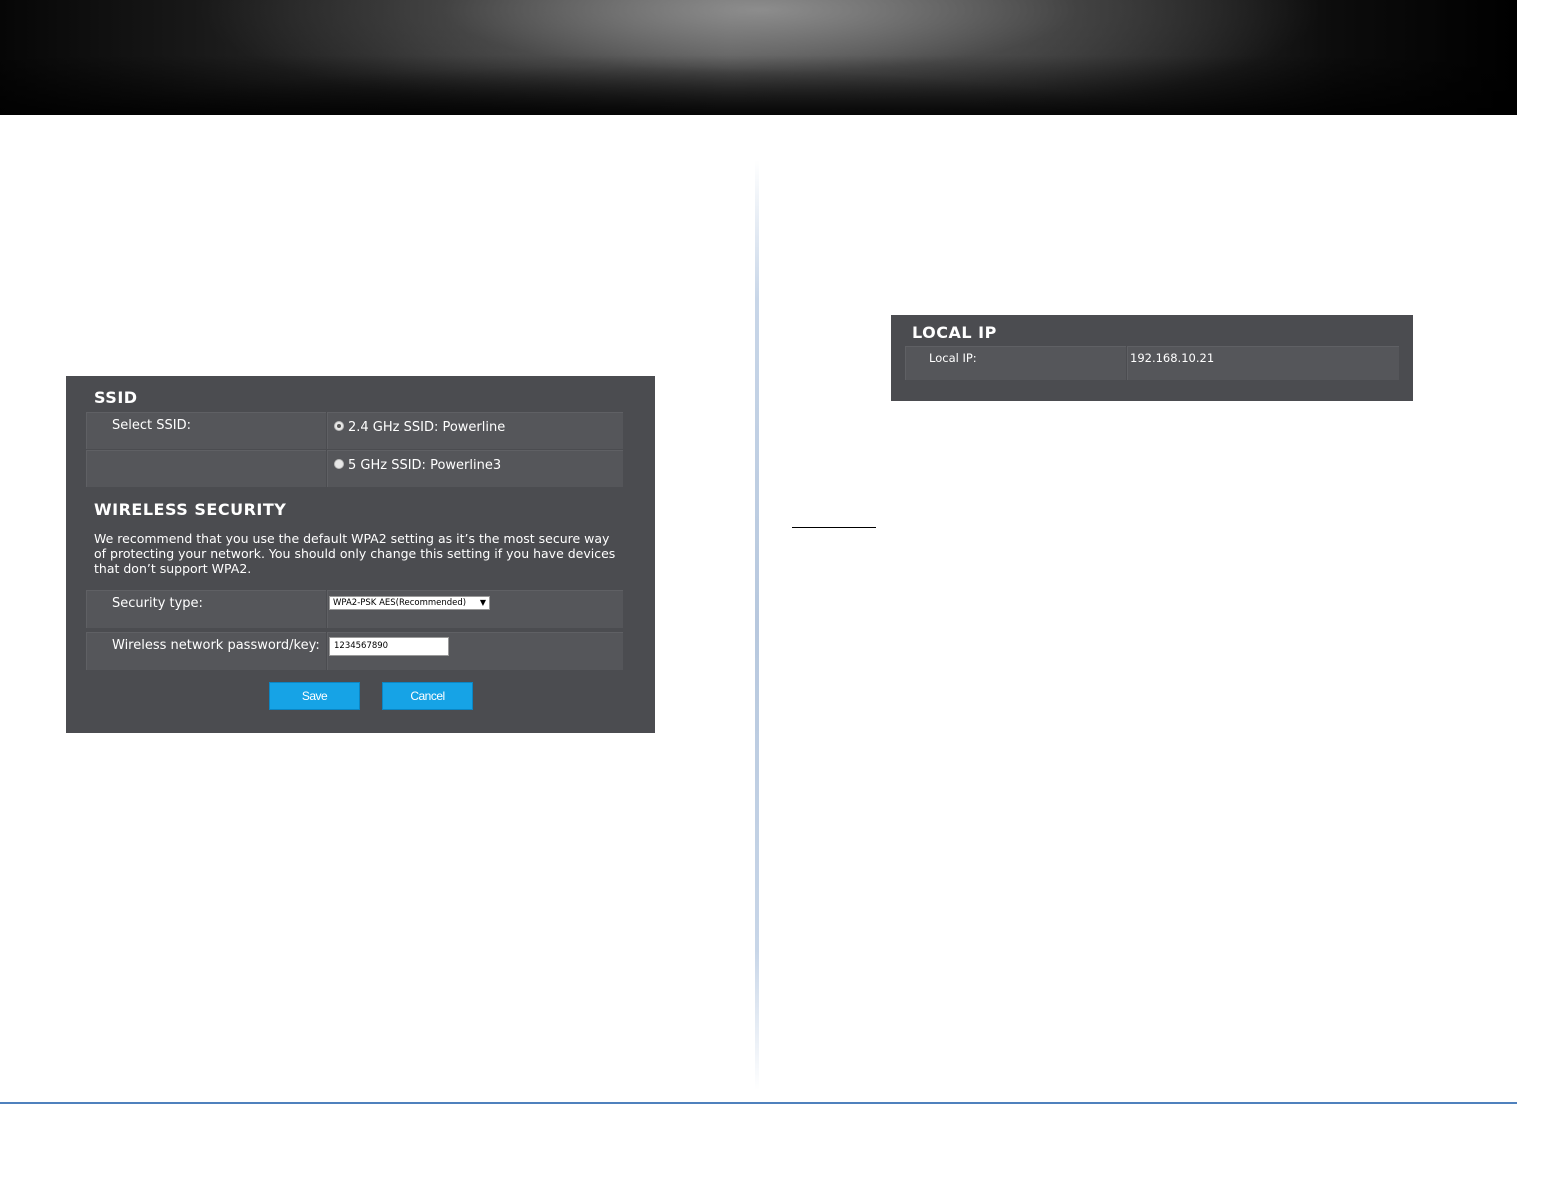  What do you see at coordinates (1015, 363) in the screenshot?
I see `local-ip-label-cell: Local IP:` at bounding box center [1015, 363].